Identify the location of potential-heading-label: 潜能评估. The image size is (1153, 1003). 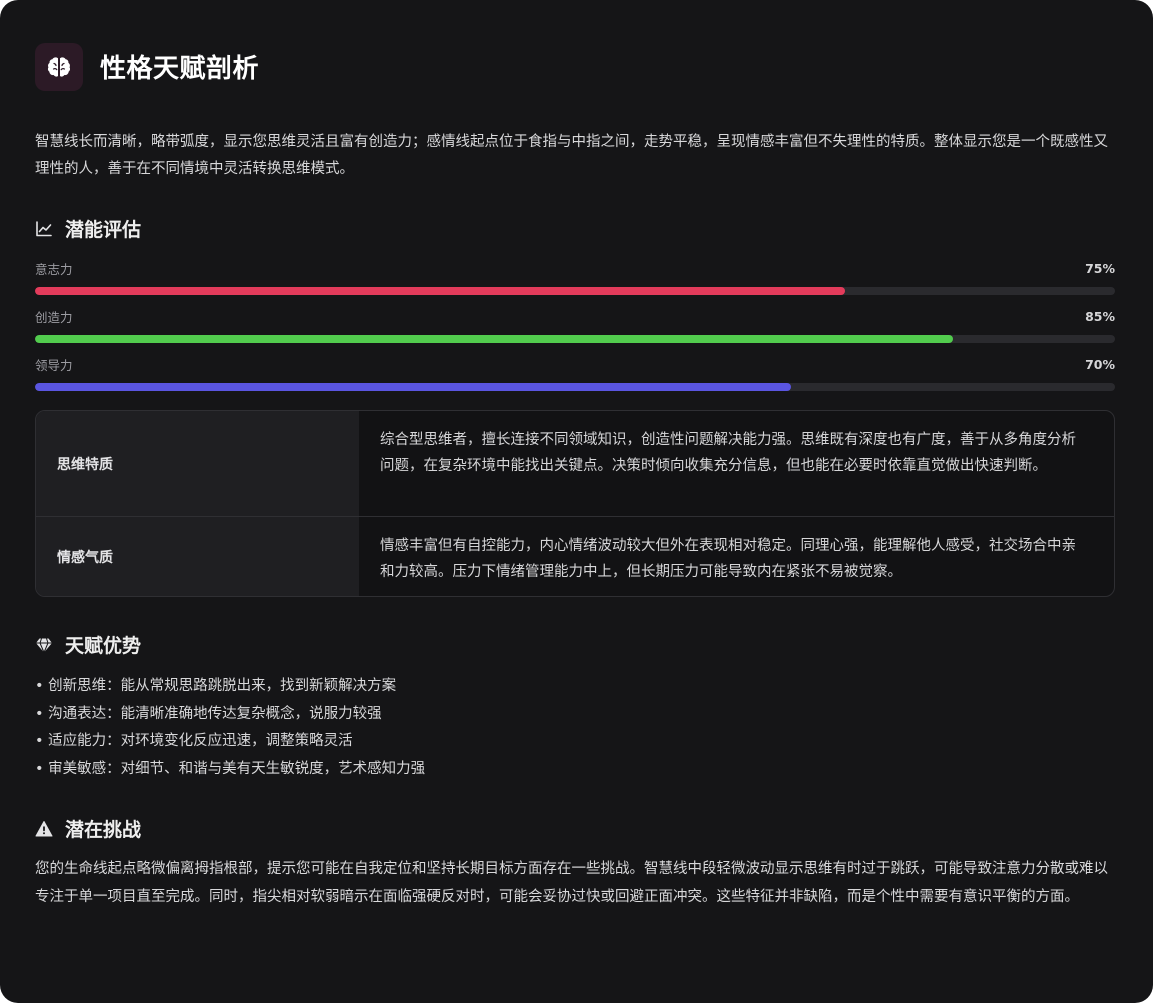
(103, 230).